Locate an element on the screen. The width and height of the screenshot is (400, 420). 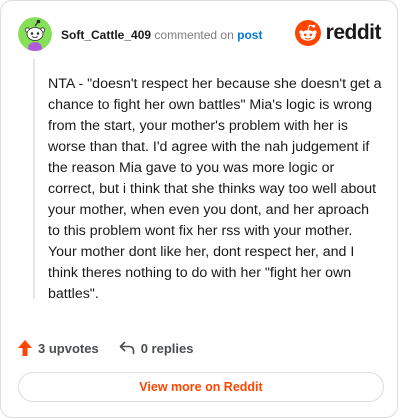
reddit-brand: reddit is located at coordinates (338, 33).